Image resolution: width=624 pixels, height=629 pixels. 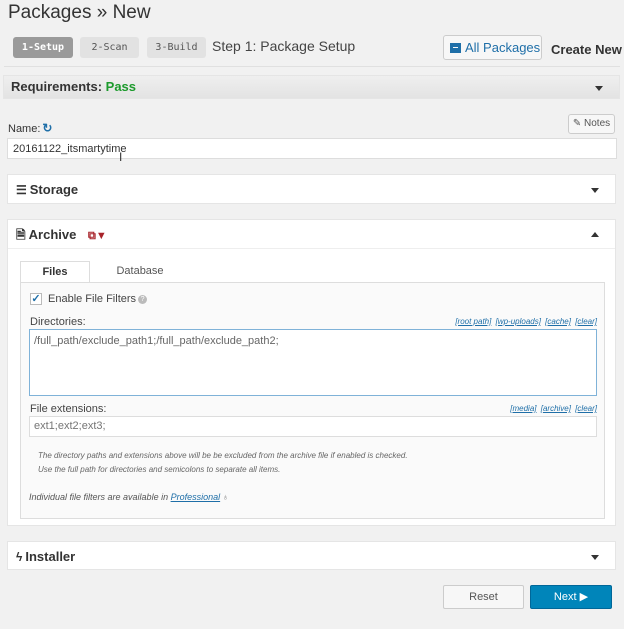 What do you see at coordinates (312, 272) in the screenshot?
I see `archive-tabs: Files Database` at bounding box center [312, 272].